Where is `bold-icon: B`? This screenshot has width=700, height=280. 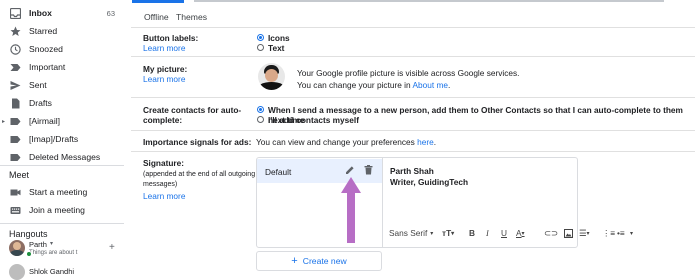
bold-icon: B is located at coordinates (472, 233).